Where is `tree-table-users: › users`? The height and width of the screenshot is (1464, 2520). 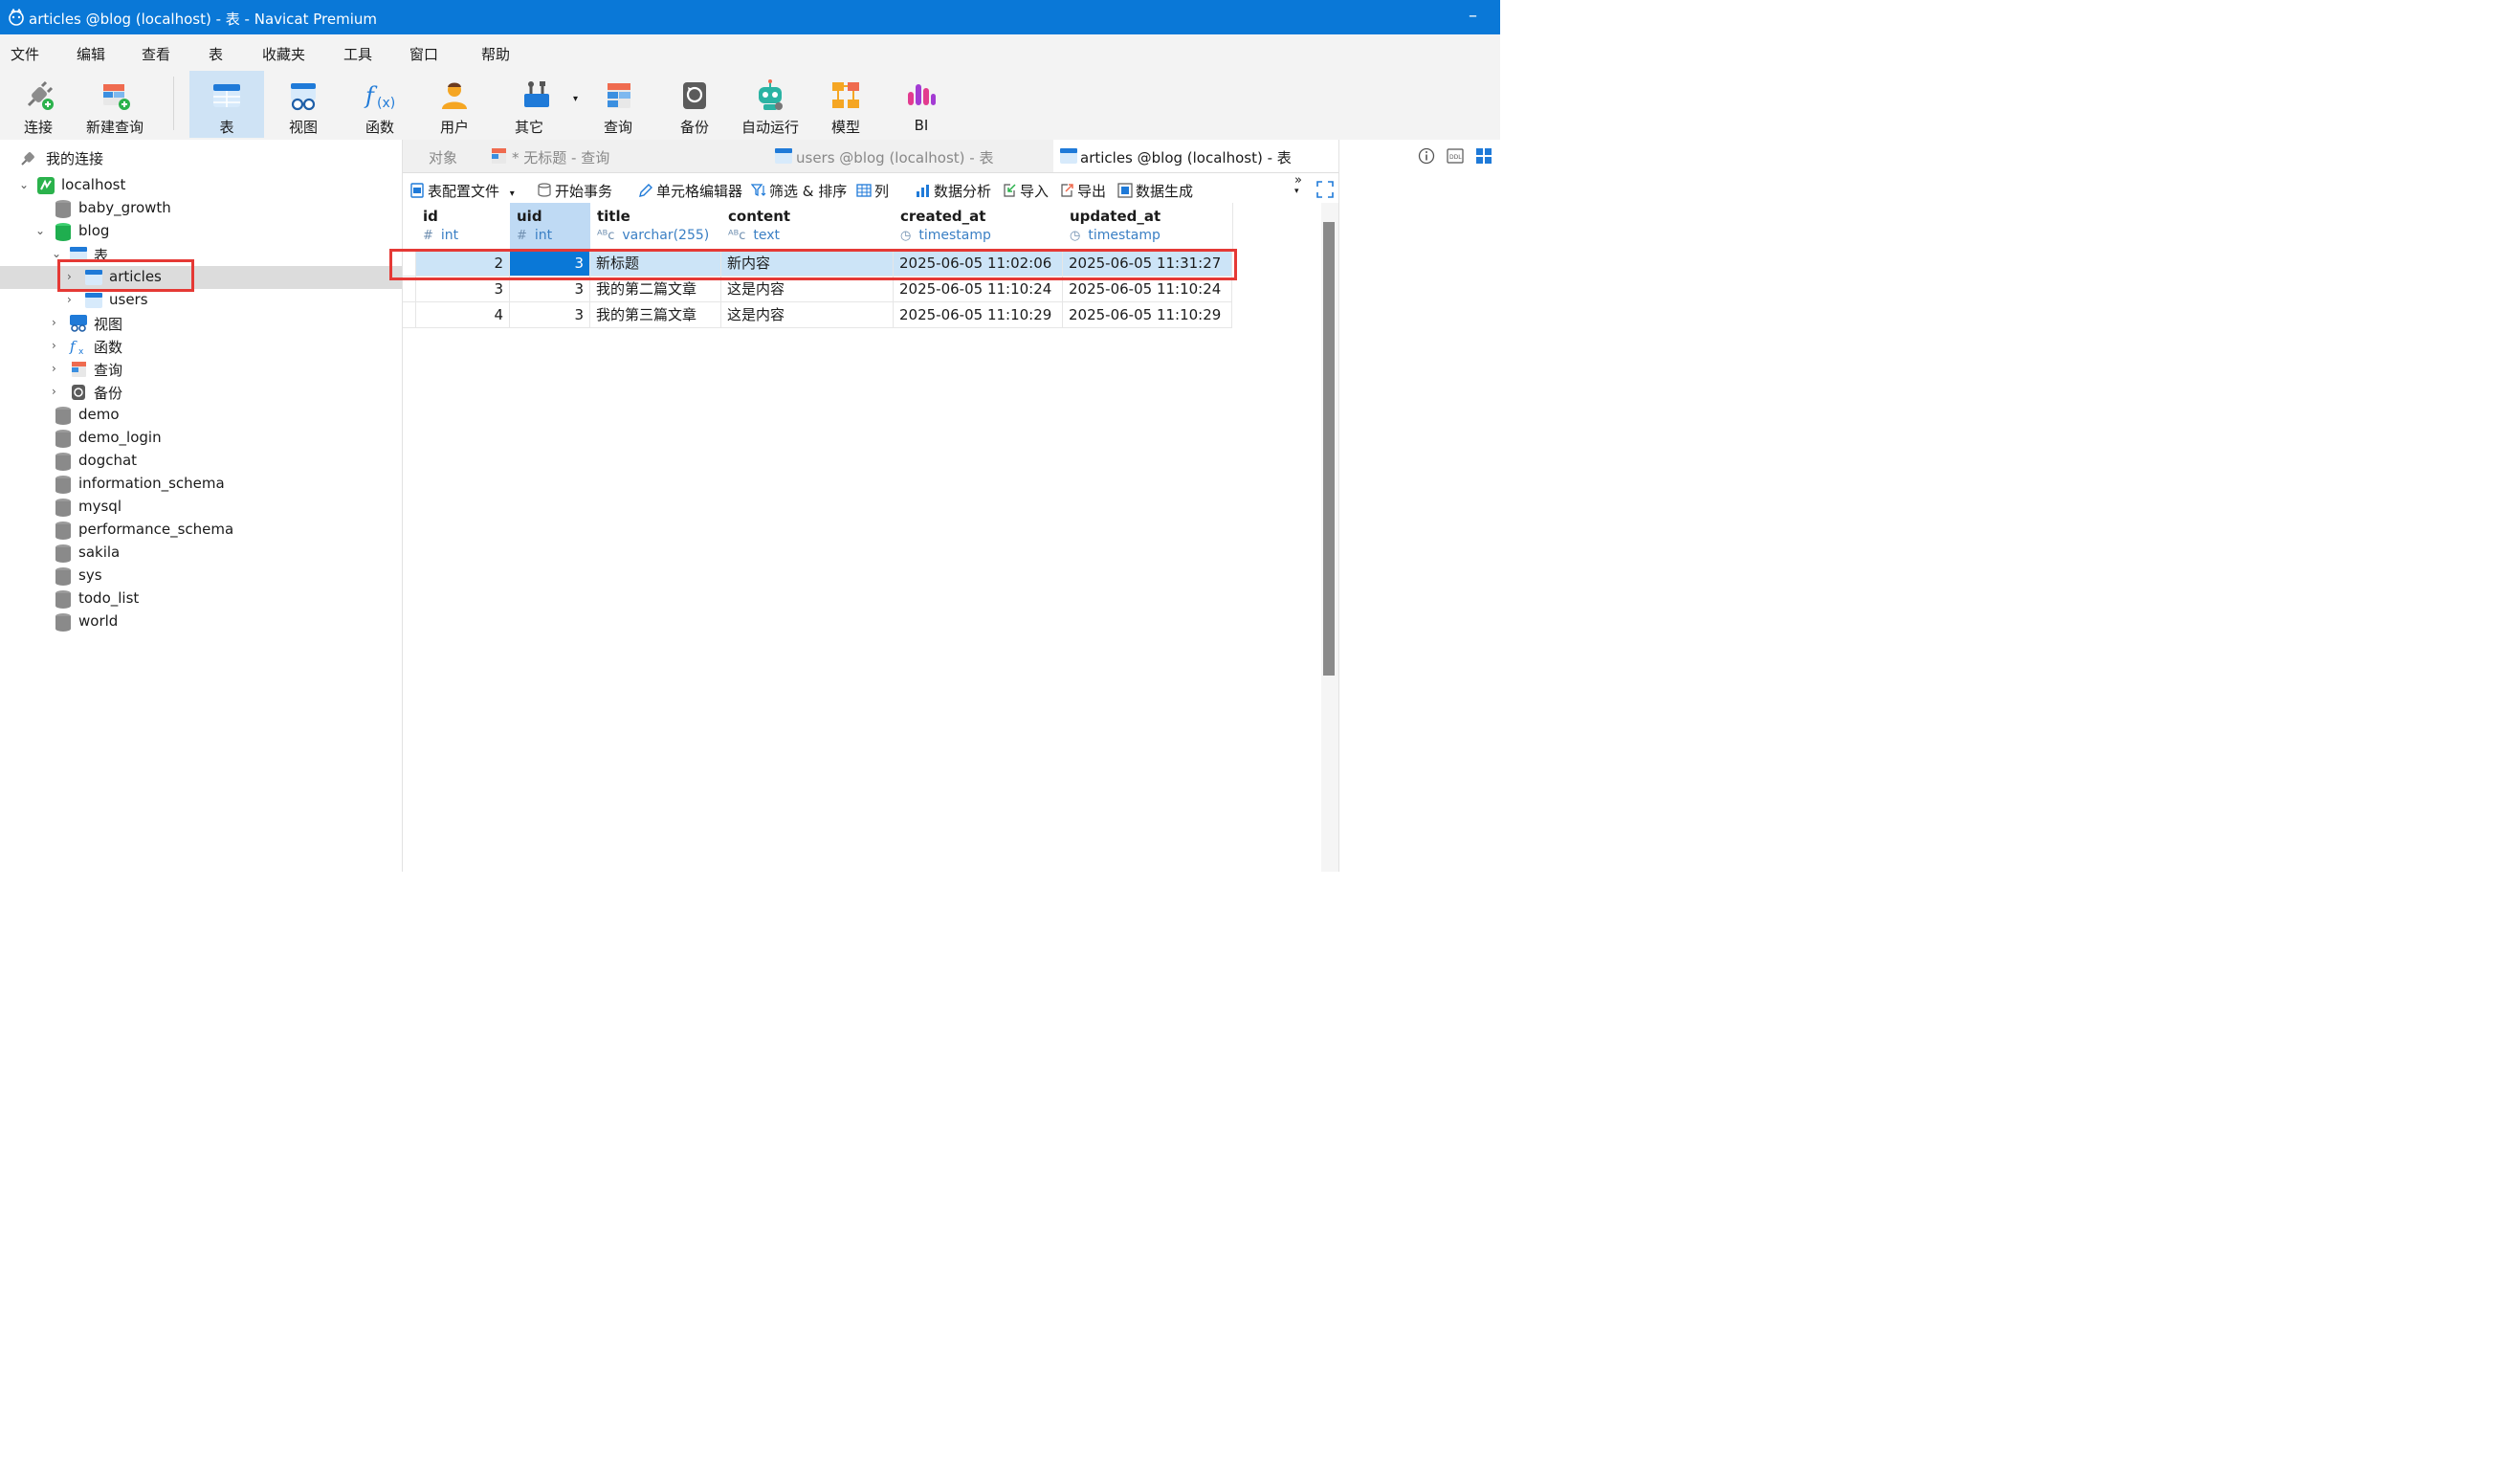
tree-table-users: › users is located at coordinates (201, 300).